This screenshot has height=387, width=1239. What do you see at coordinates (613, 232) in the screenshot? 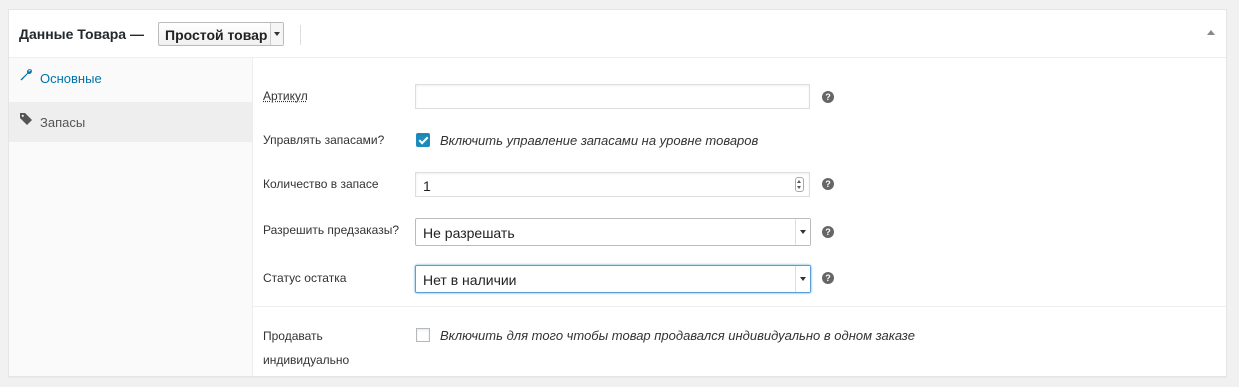
I see `backorders-select: Не разрешать` at bounding box center [613, 232].